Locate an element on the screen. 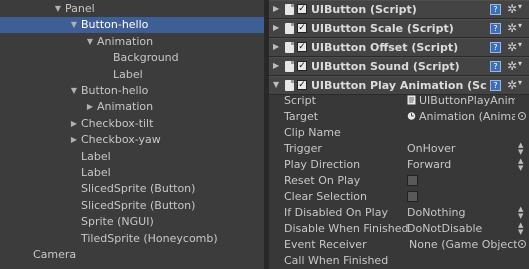  property-label: Disable When Finished is located at coordinates (346, 228).